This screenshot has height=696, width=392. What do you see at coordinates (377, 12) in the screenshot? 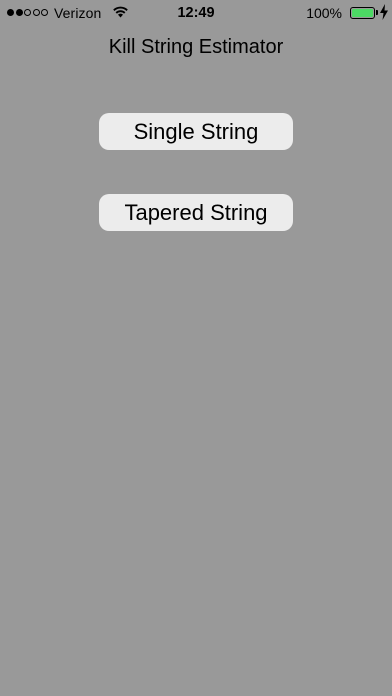
I see `battery-cap` at bounding box center [377, 12].